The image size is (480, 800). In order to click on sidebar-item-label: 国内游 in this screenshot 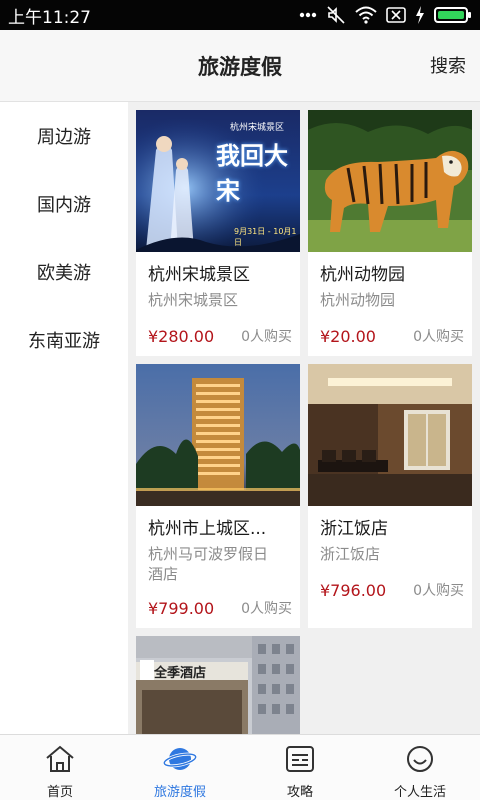, I will do `click(64, 205)`.